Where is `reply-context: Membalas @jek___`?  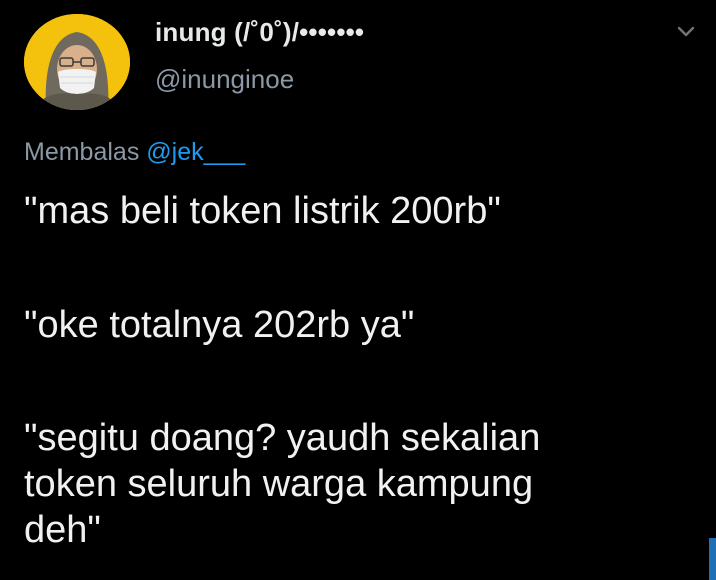
reply-context: Membalas @jek___ is located at coordinates (134, 152).